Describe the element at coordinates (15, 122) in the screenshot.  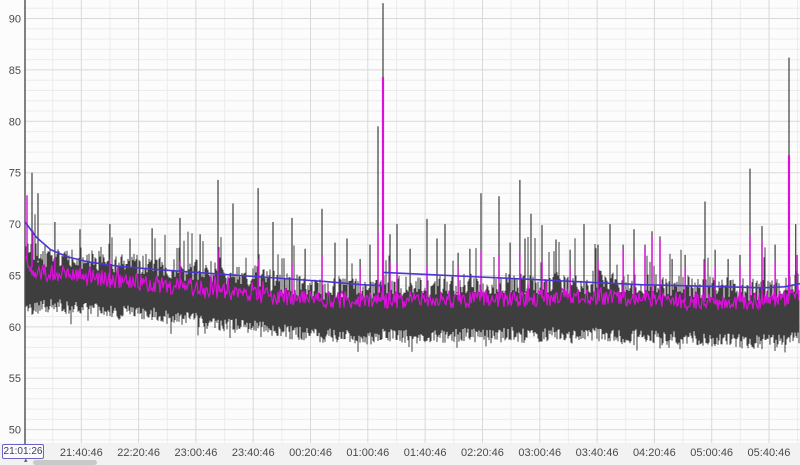
I see `y-tick-label: 80` at that location.